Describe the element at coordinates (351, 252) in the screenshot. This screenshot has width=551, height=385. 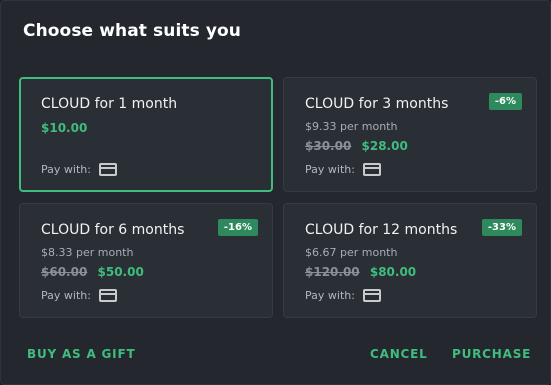
I see `plan-per-month: $6.67 per month` at that location.